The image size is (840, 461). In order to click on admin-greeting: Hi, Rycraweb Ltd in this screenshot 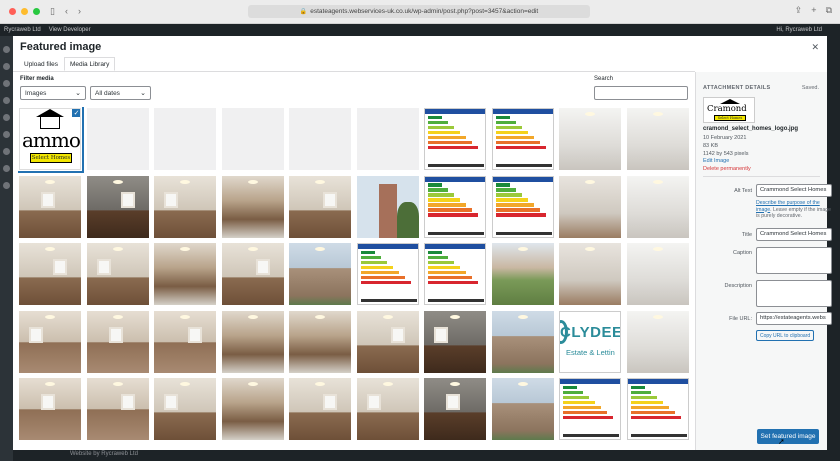, I will do `click(799, 30)`.